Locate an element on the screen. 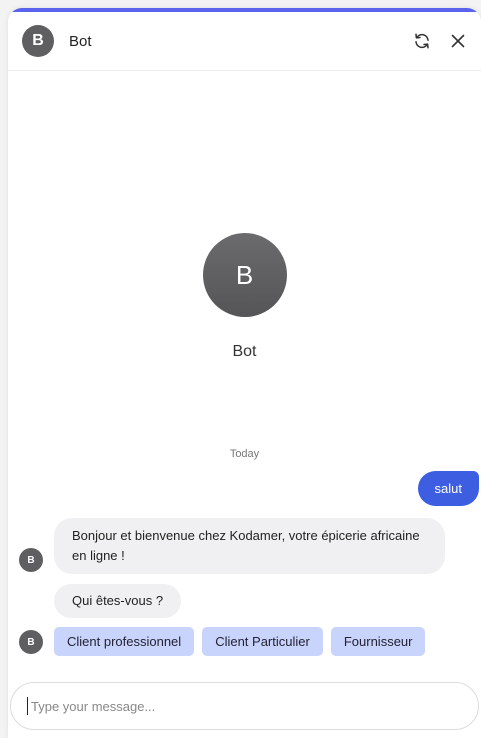 The image size is (481, 738). message-composer is located at coordinates (244, 706).